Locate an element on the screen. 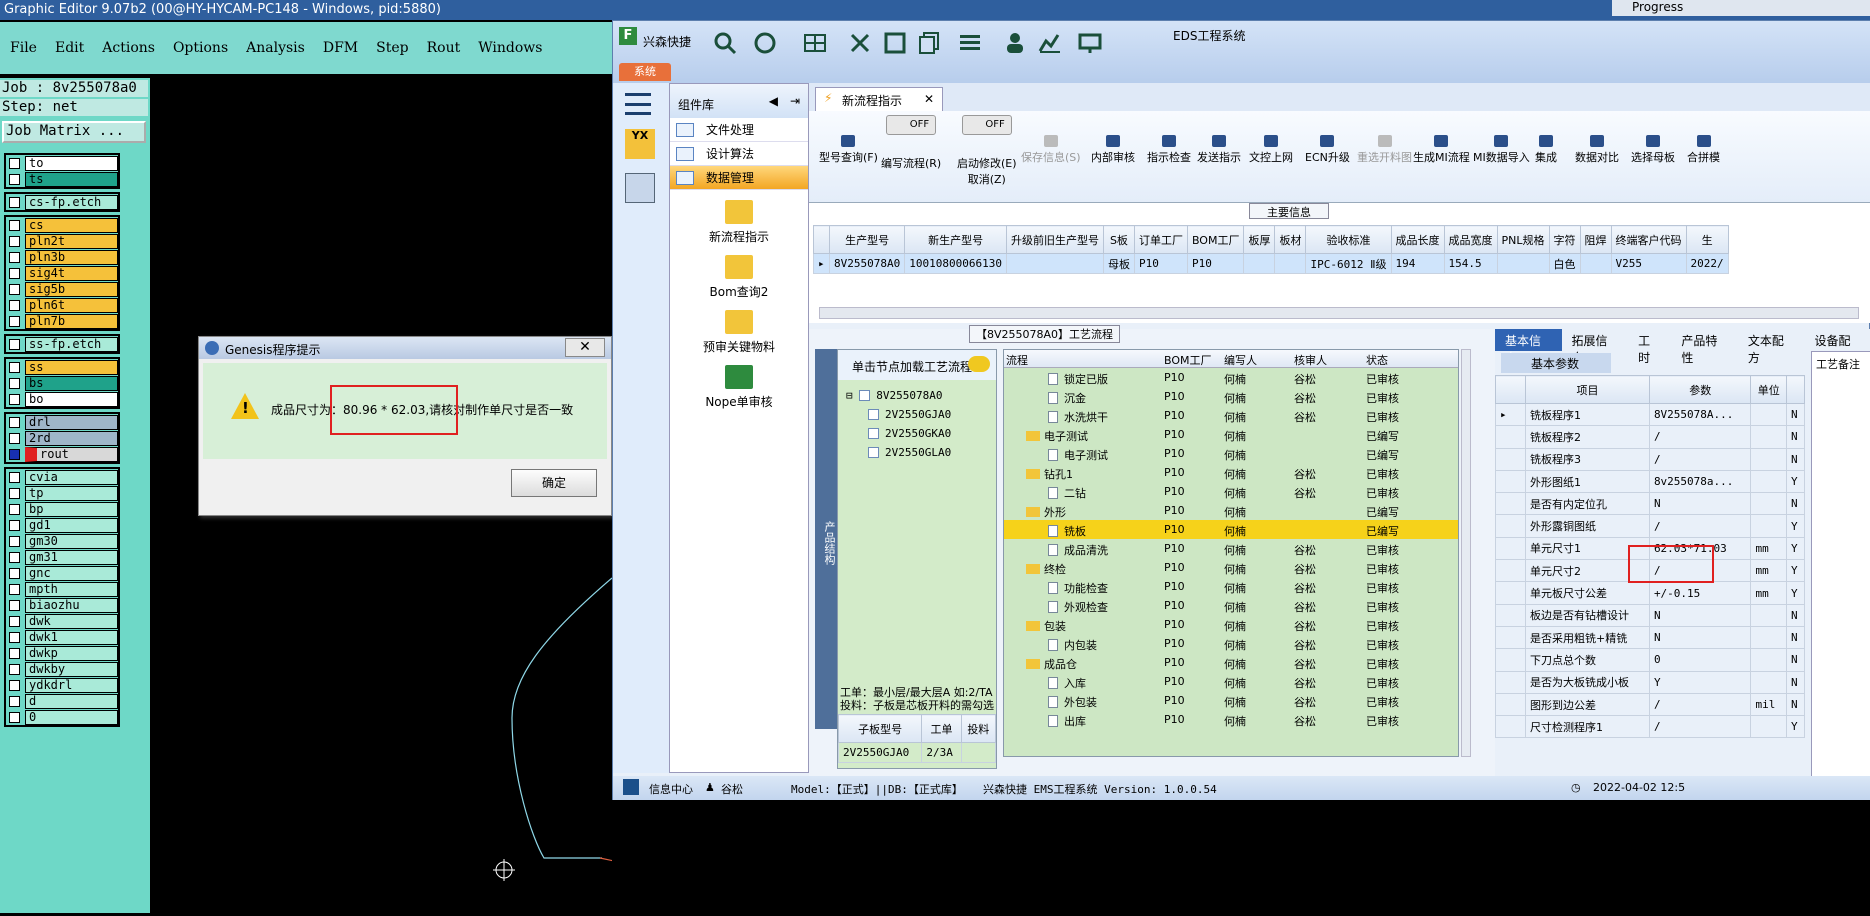 The image size is (1870, 916). param-row: 铣板程序3/ N is located at coordinates (1650, 459).